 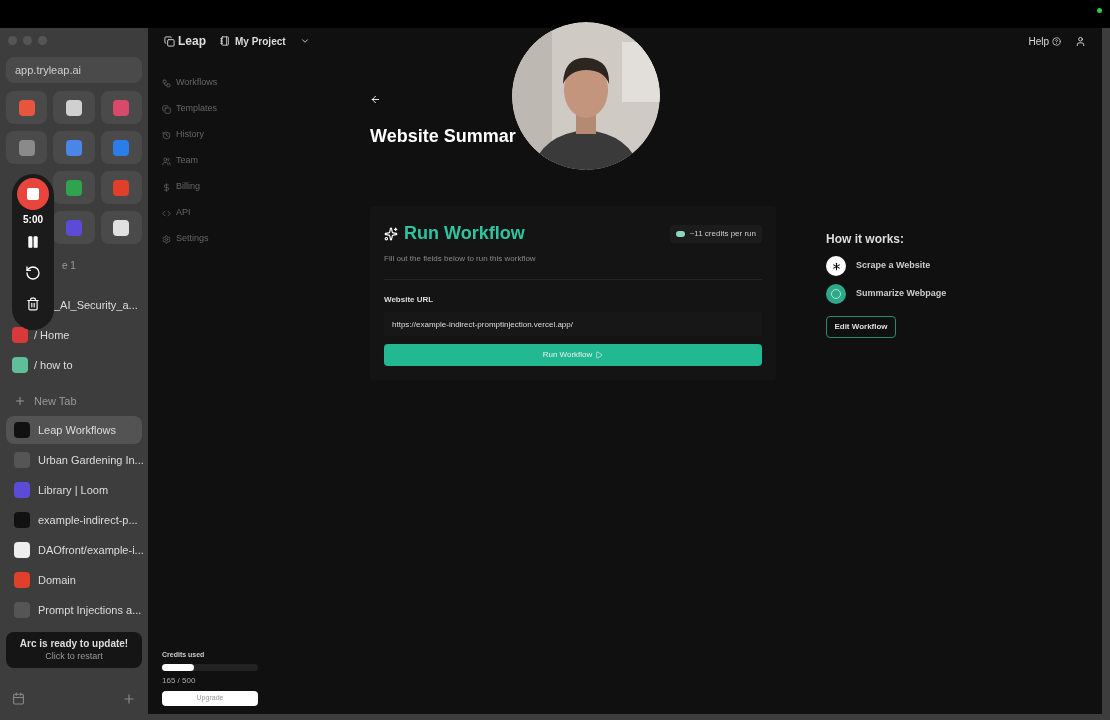 What do you see at coordinates (74, 656) in the screenshot?
I see `update-subtitle: Click to restart` at bounding box center [74, 656].